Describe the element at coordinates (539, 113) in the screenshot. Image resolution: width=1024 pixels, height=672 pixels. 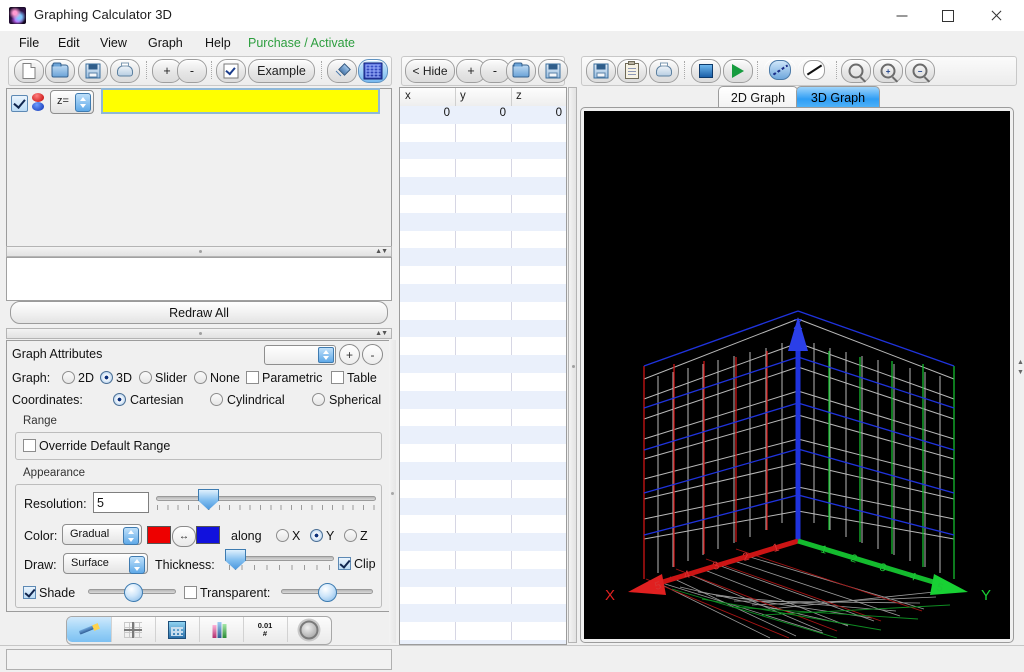
I see `table-cell-z: 0` at that location.